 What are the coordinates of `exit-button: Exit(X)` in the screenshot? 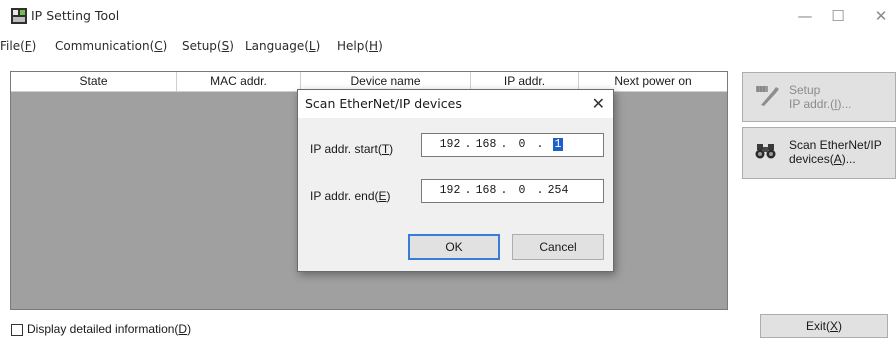 It's located at (824, 326).